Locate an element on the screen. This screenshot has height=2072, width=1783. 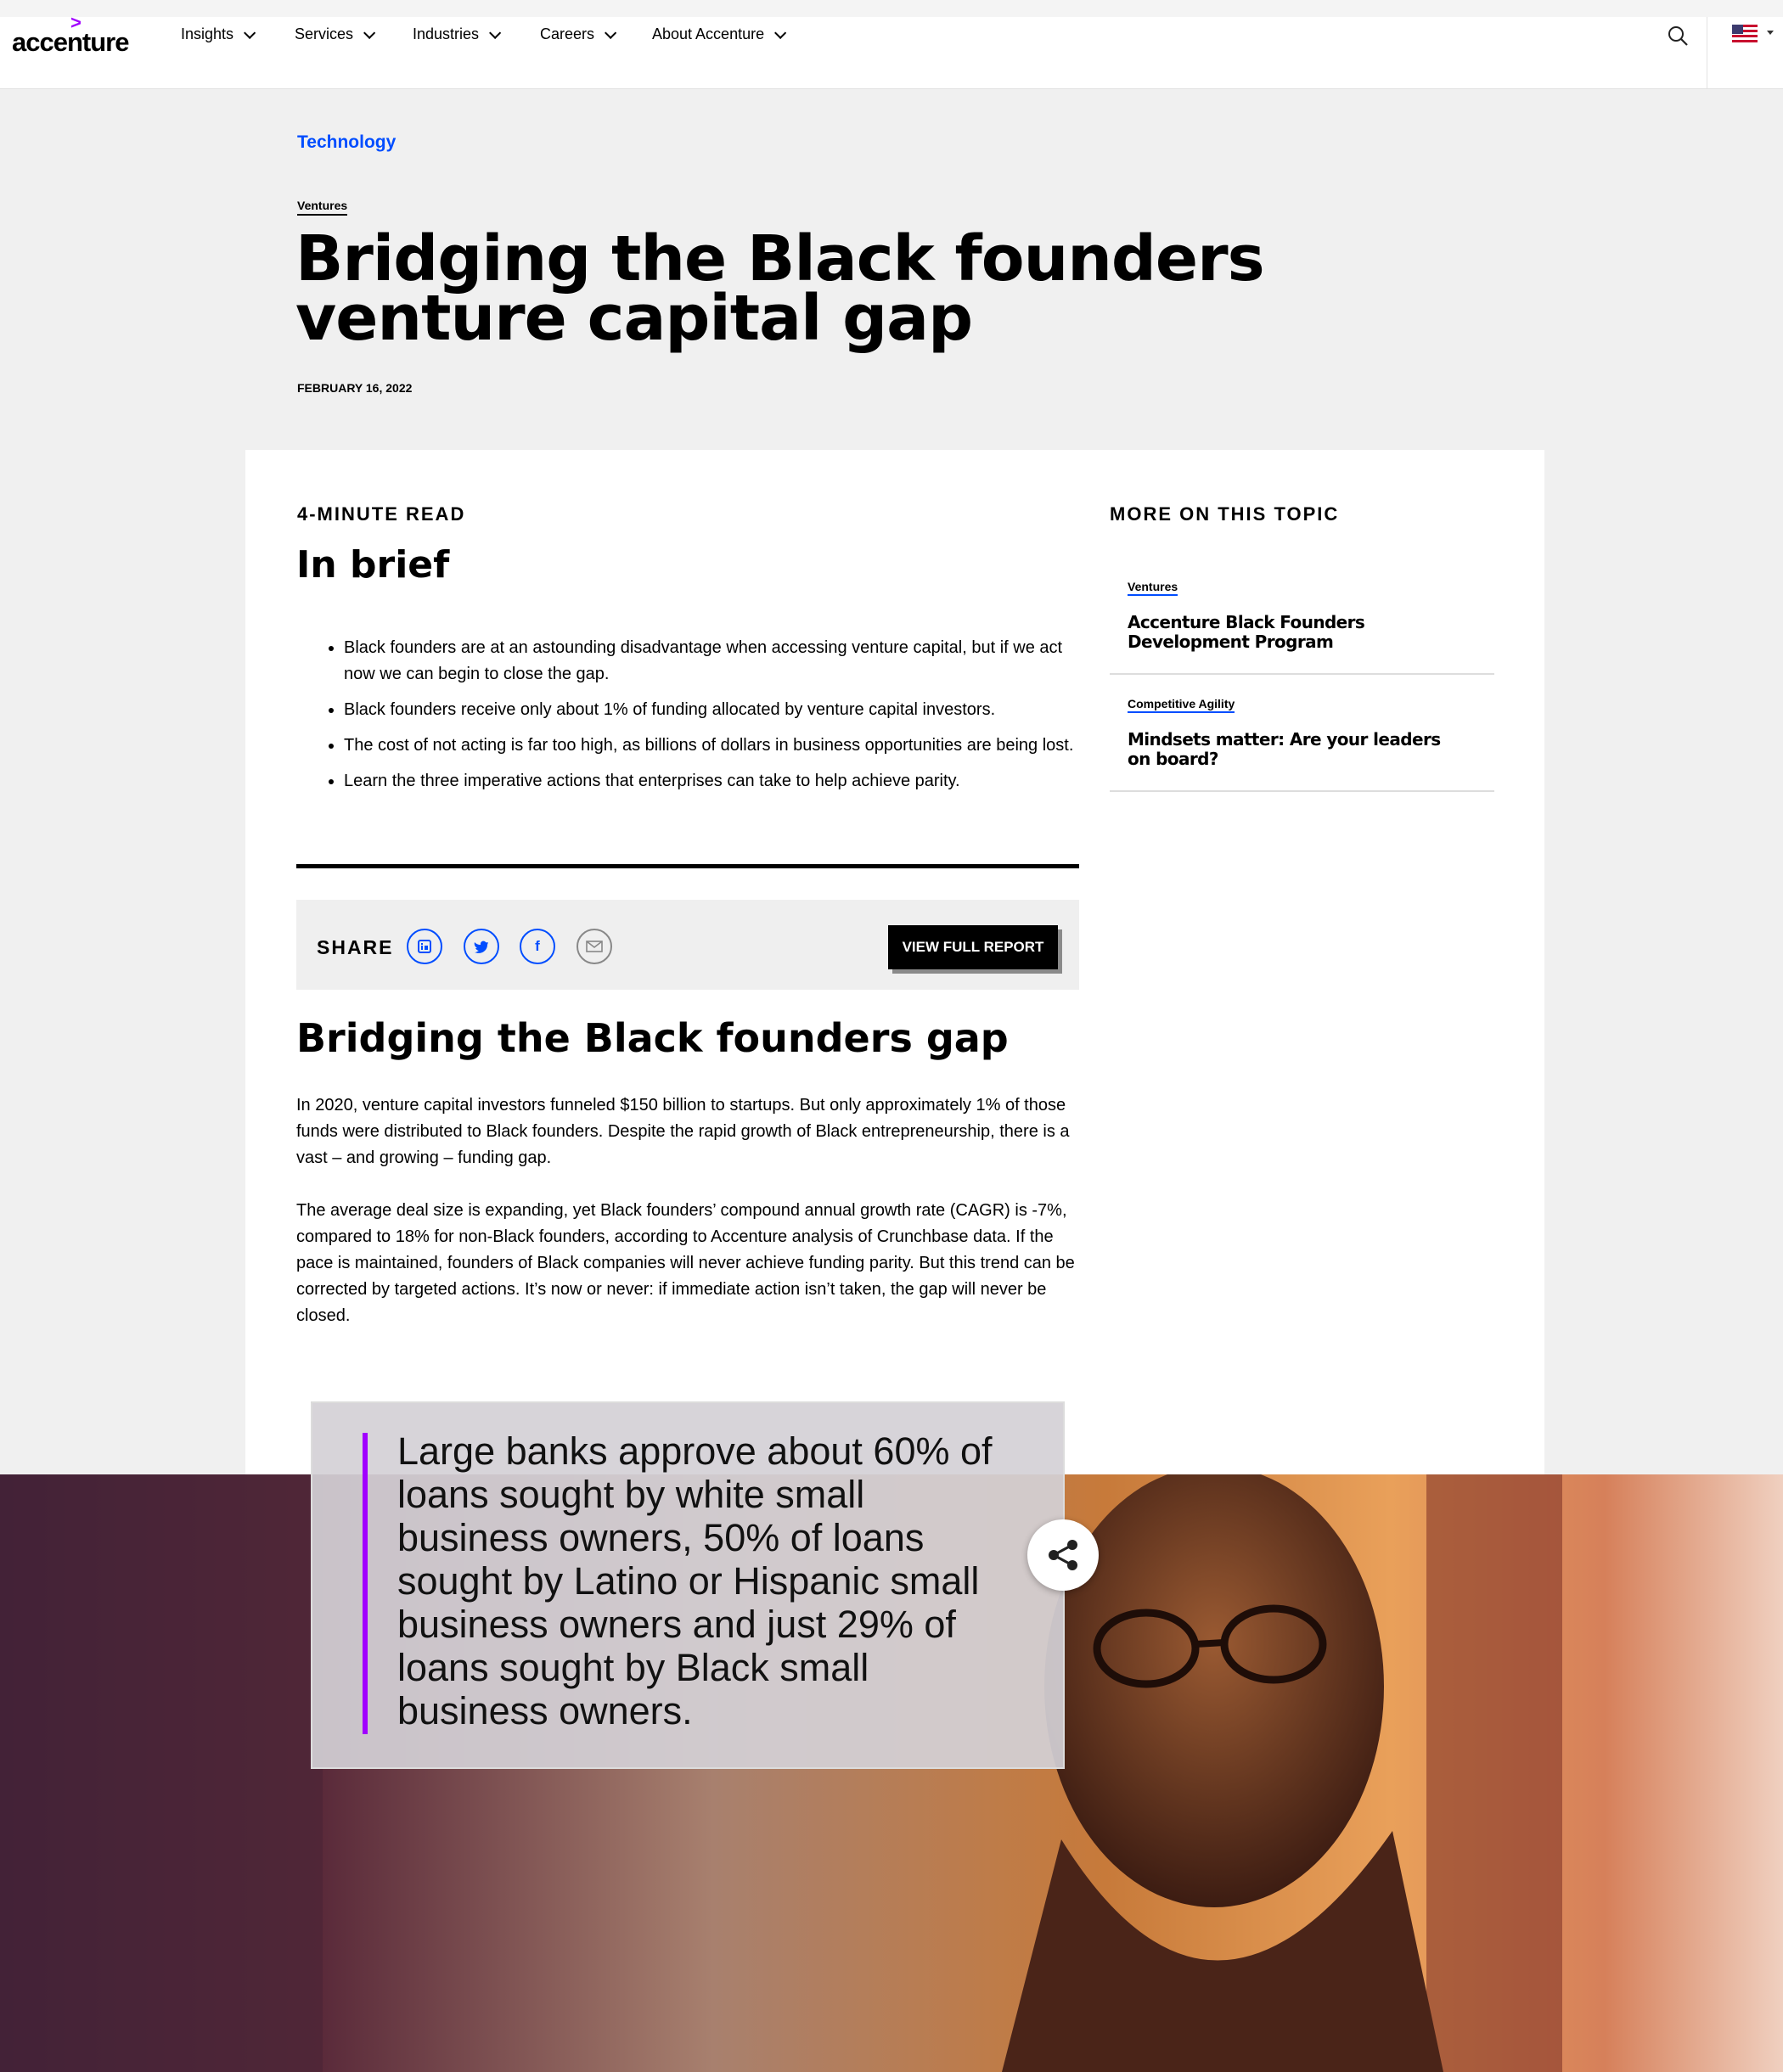
share-label: SHARE is located at coordinates (356, 947).